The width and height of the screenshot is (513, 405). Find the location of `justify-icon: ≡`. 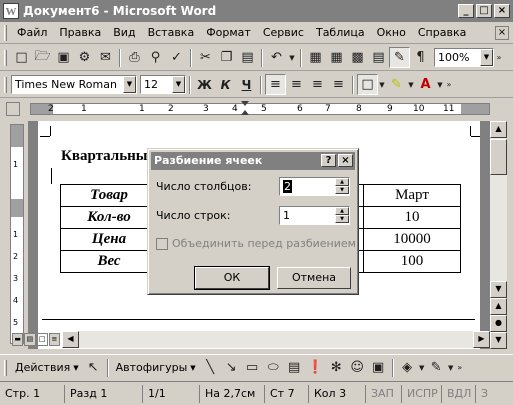

justify-icon: ≡ is located at coordinates (338, 84).